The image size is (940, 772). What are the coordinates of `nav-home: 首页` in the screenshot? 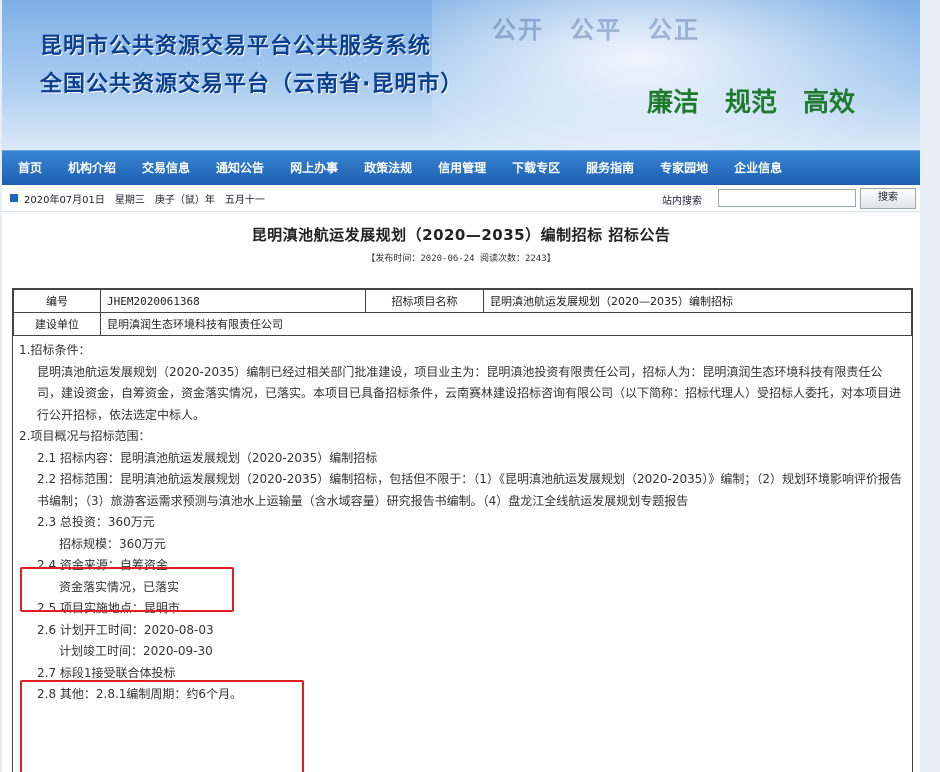 It's located at (28, 168).